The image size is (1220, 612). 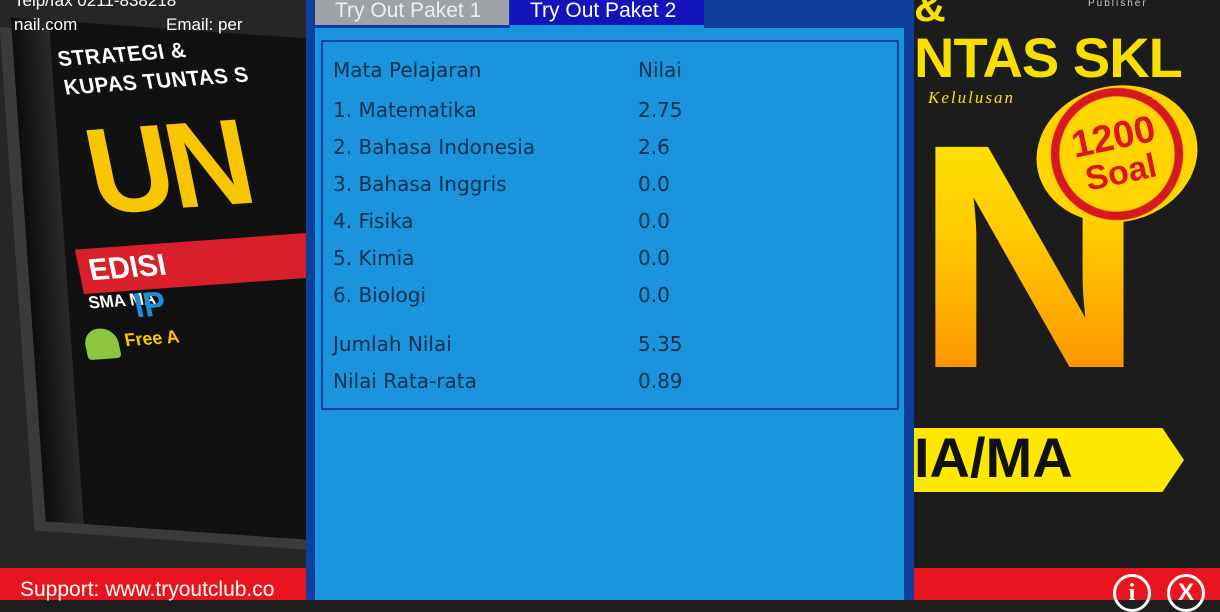 What do you see at coordinates (613, 73) in the screenshot?
I see `score-table-header: Mata Pelajaran Nilai` at bounding box center [613, 73].